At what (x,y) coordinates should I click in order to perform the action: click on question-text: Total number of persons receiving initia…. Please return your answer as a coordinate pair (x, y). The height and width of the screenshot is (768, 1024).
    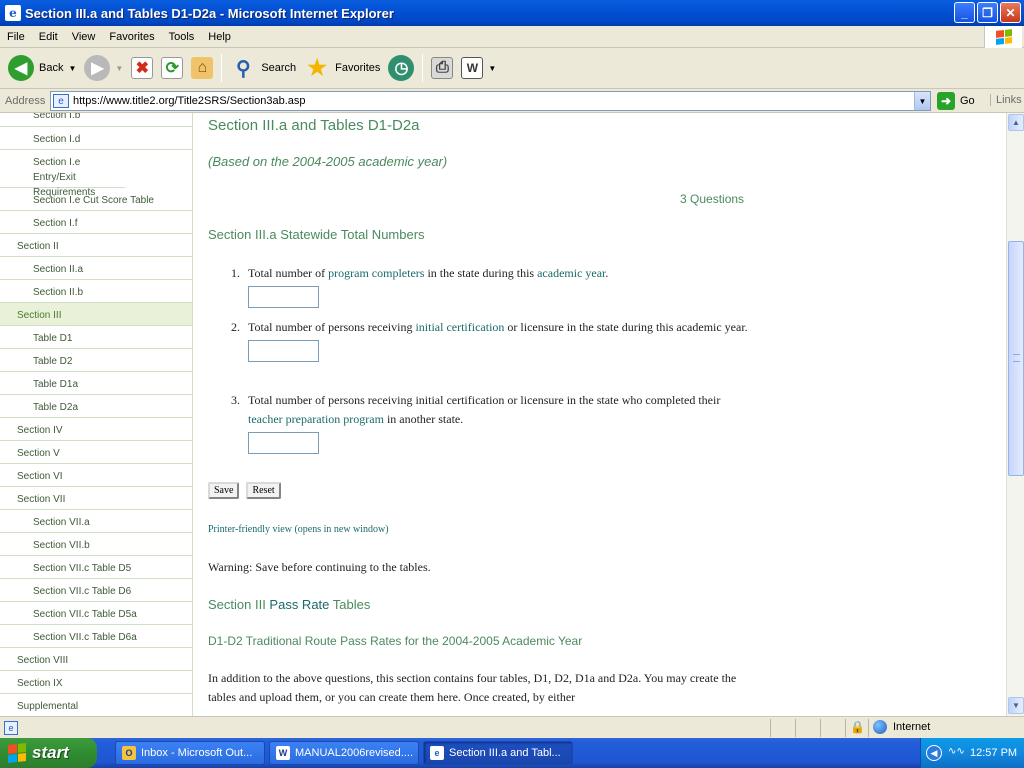
    Looking at the image, I should click on (498, 327).